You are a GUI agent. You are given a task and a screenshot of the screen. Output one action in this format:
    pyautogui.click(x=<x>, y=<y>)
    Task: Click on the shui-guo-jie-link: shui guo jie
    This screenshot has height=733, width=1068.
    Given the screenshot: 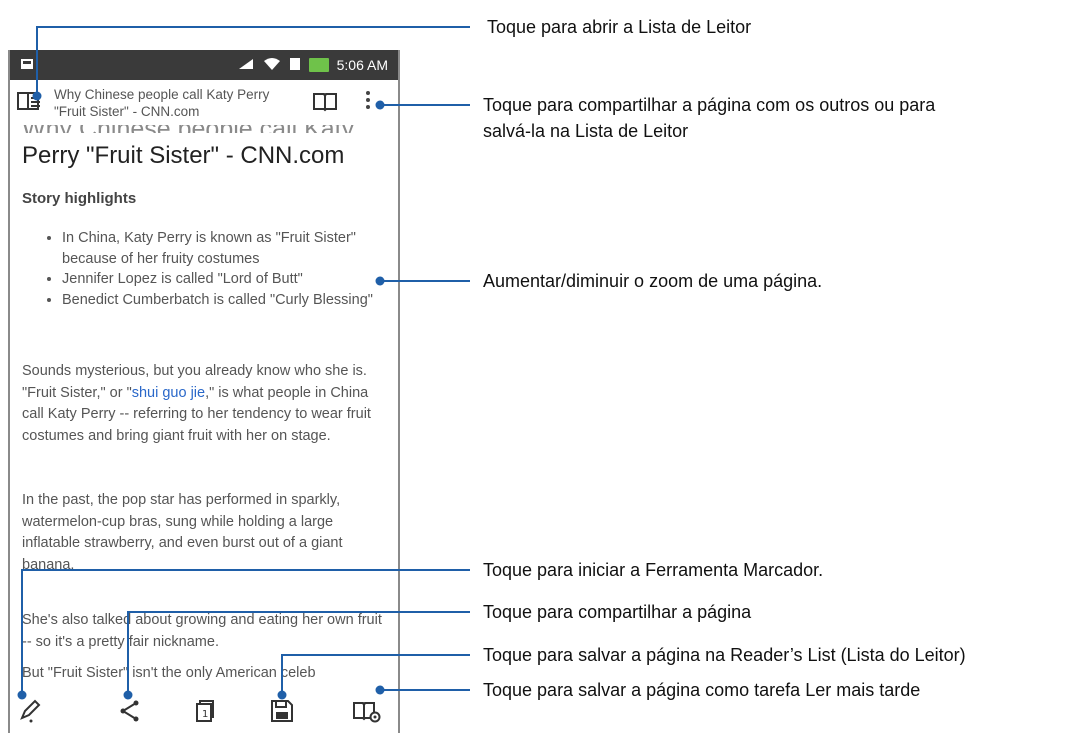 What is the action you would take?
    pyautogui.click(x=168, y=393)
    